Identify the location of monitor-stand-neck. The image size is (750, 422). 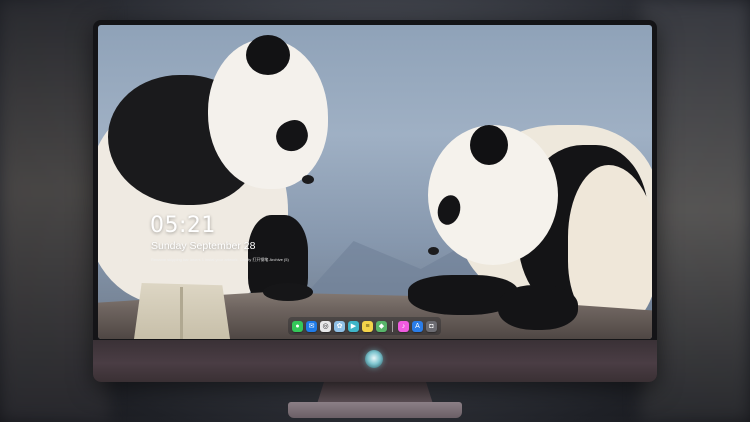
(375, 393).